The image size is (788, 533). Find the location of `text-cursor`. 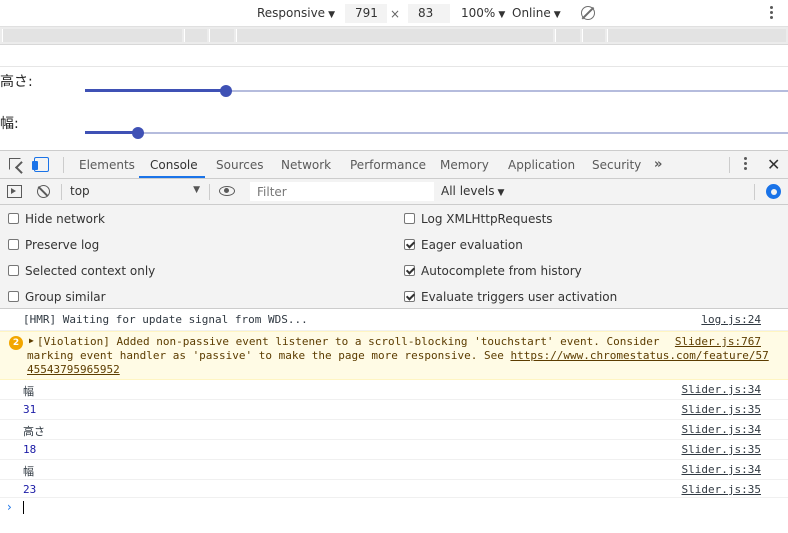

text-cursor is located at coordinates (23, 507).